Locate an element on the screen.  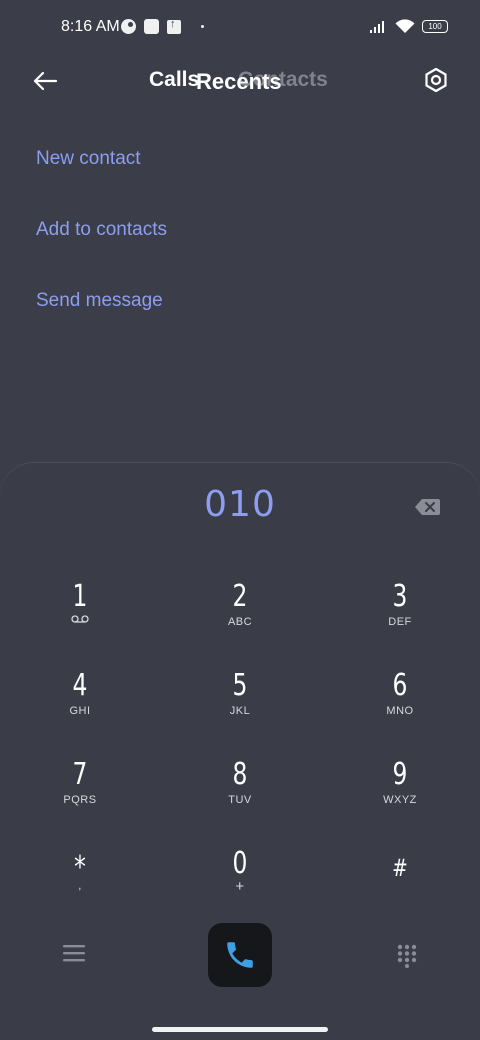
signal-icon is located at coordinates (377, 27).